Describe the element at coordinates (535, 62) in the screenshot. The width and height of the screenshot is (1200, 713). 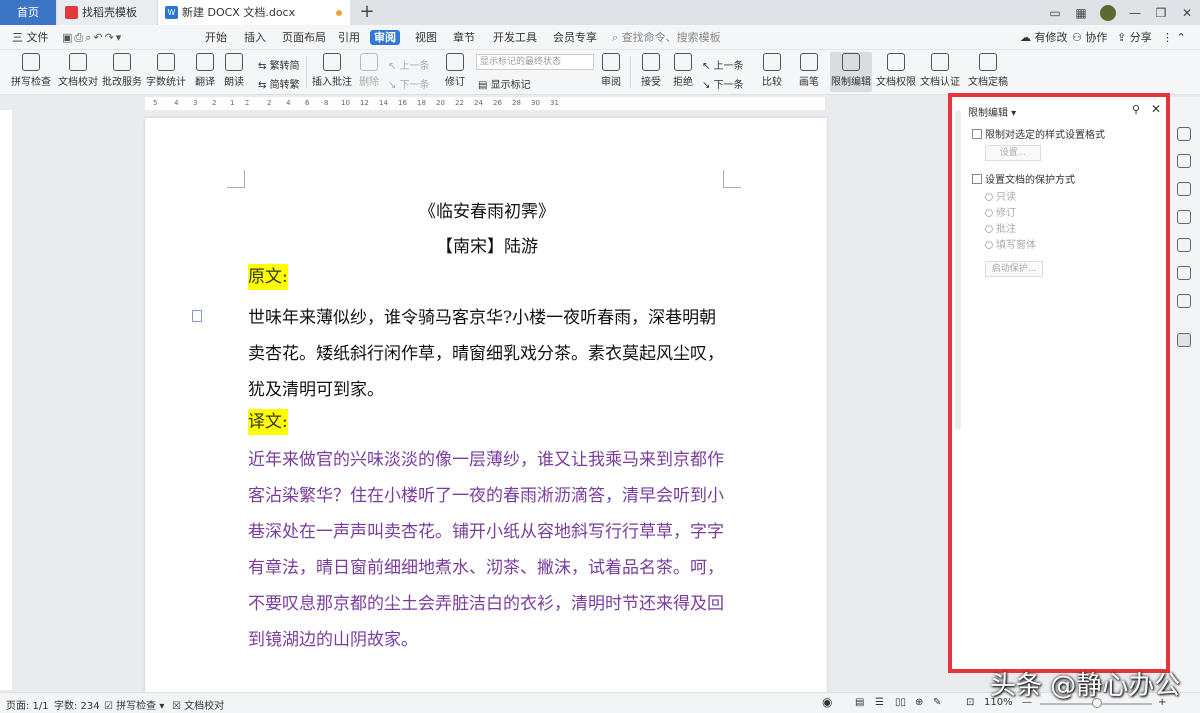
I see `markup-state-select: 显示标记的最终状态` at that location.